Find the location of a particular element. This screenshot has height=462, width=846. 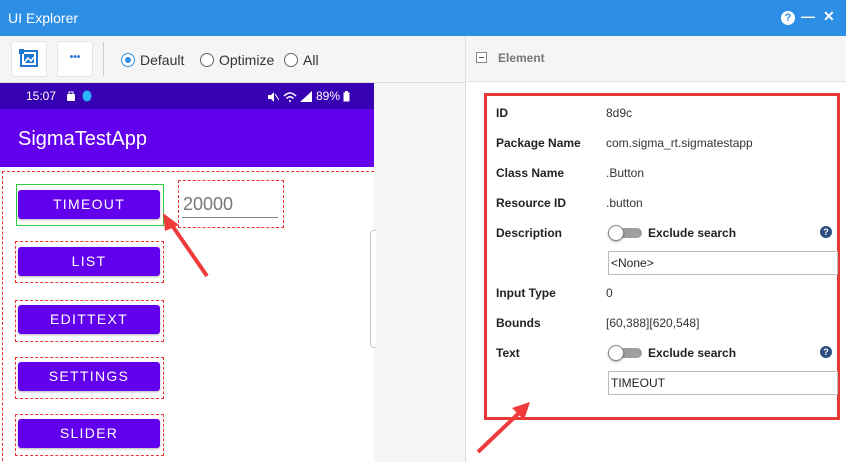

list-button: LIST is located at coordinates (89, 261).